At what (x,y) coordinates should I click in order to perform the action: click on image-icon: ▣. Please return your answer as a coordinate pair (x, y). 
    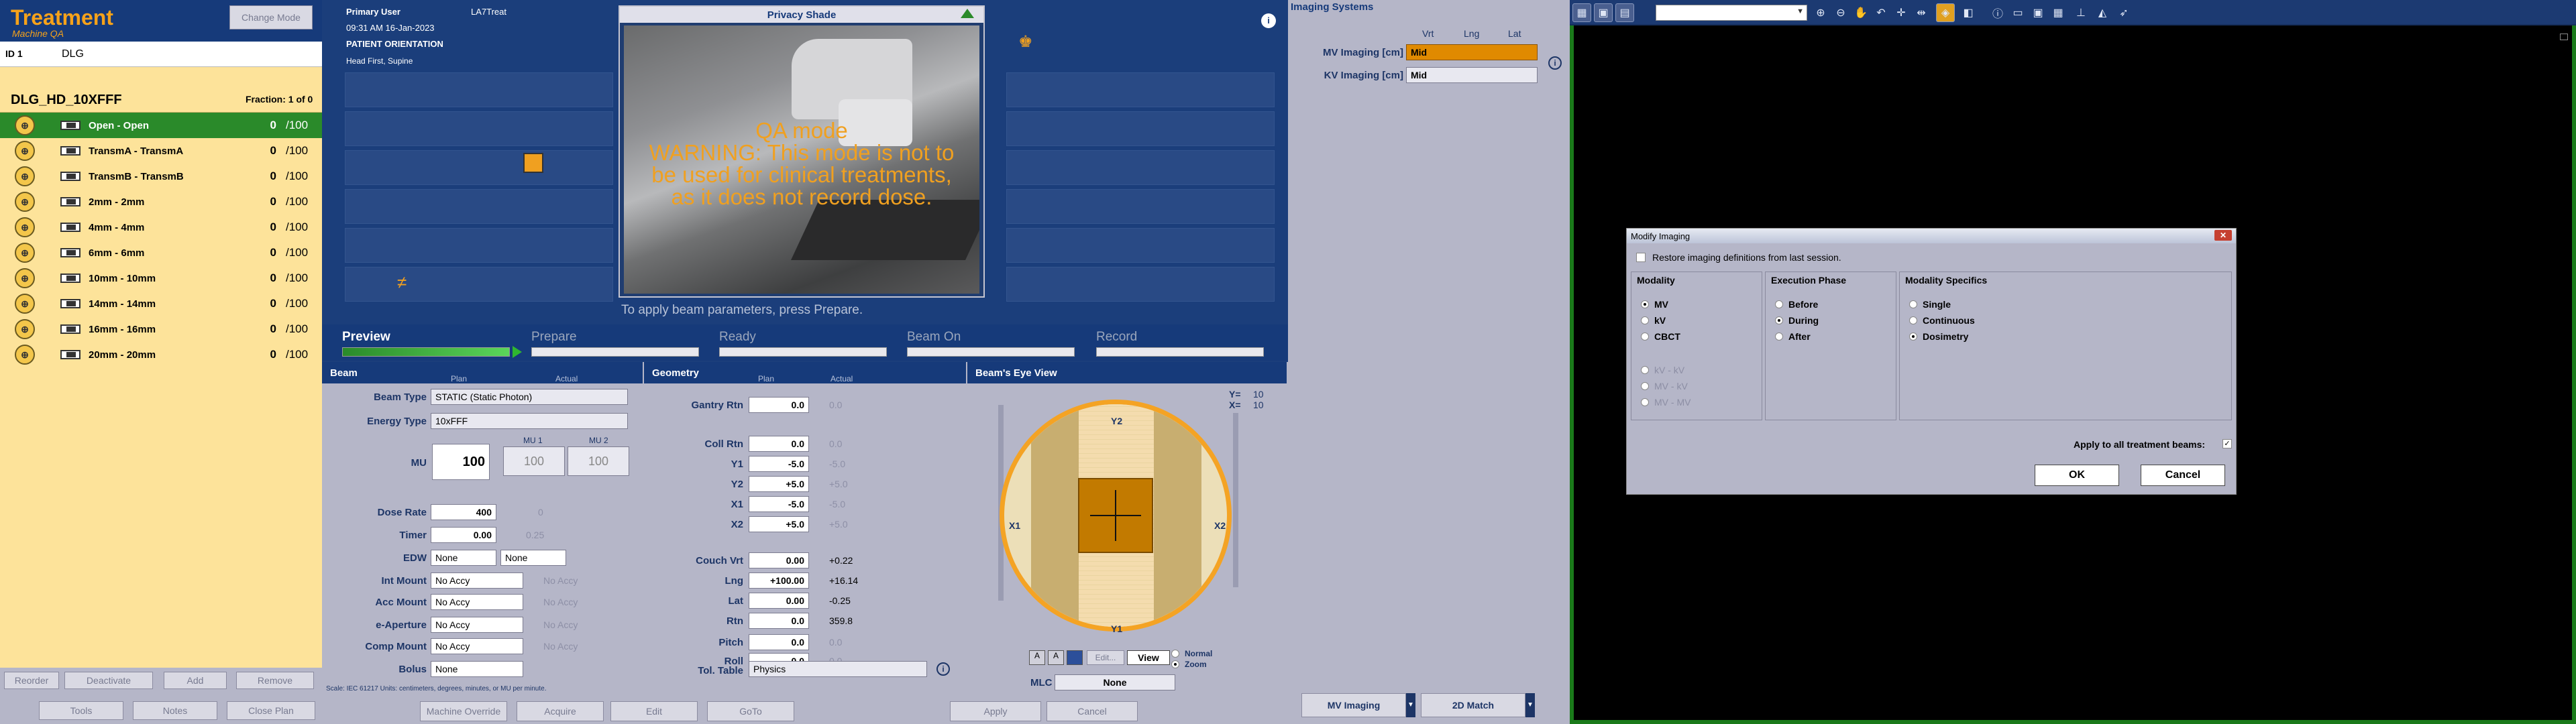
    Looking at the image, I should click on (1603, 13).